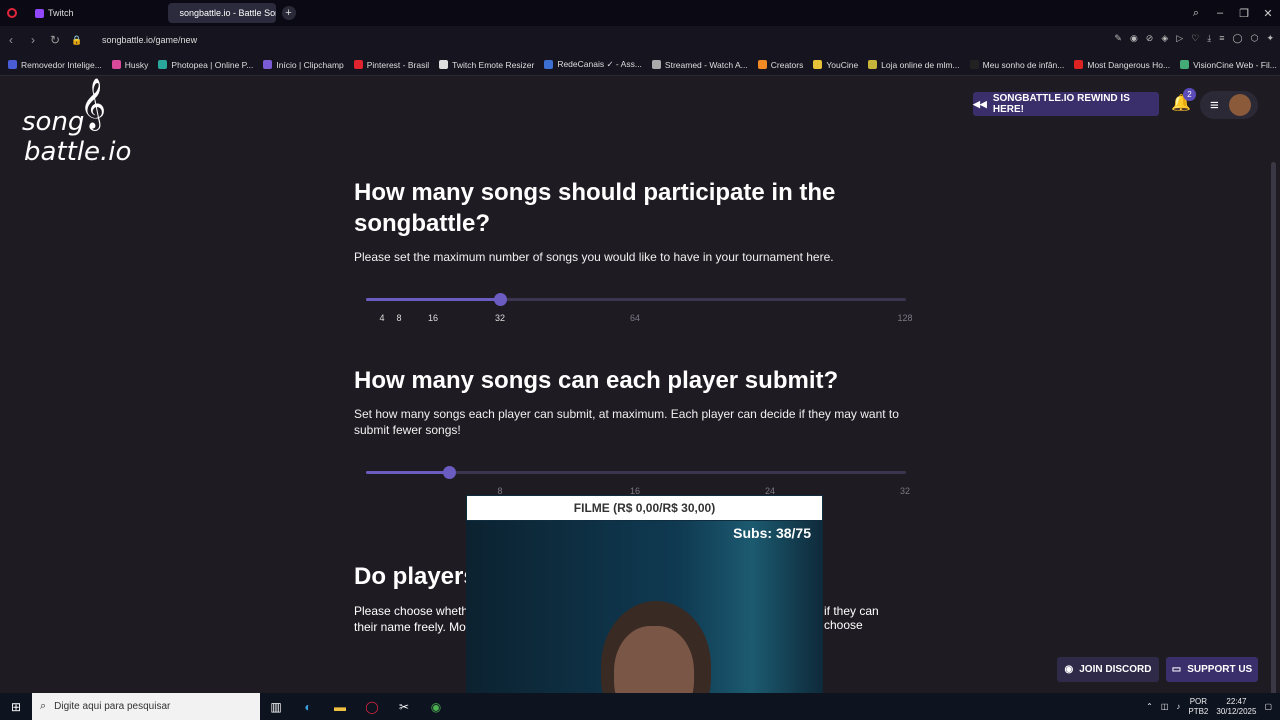 This screenshot has width=1280, height=720. Describe the element at coordinates (1118, 38) in the screenshot. I see `edit-icon: ✎` at that location.